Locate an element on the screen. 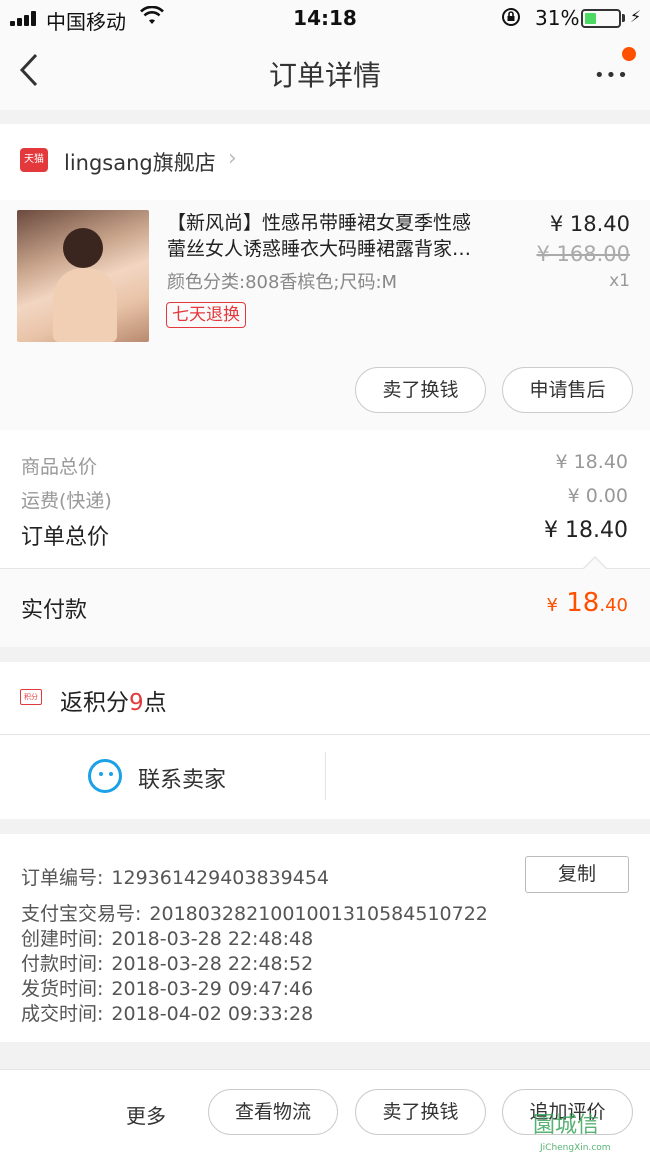 This screenshot has height=1156, width=650. sell-button: 卖了换钱 is located at coordinates (420, 390).